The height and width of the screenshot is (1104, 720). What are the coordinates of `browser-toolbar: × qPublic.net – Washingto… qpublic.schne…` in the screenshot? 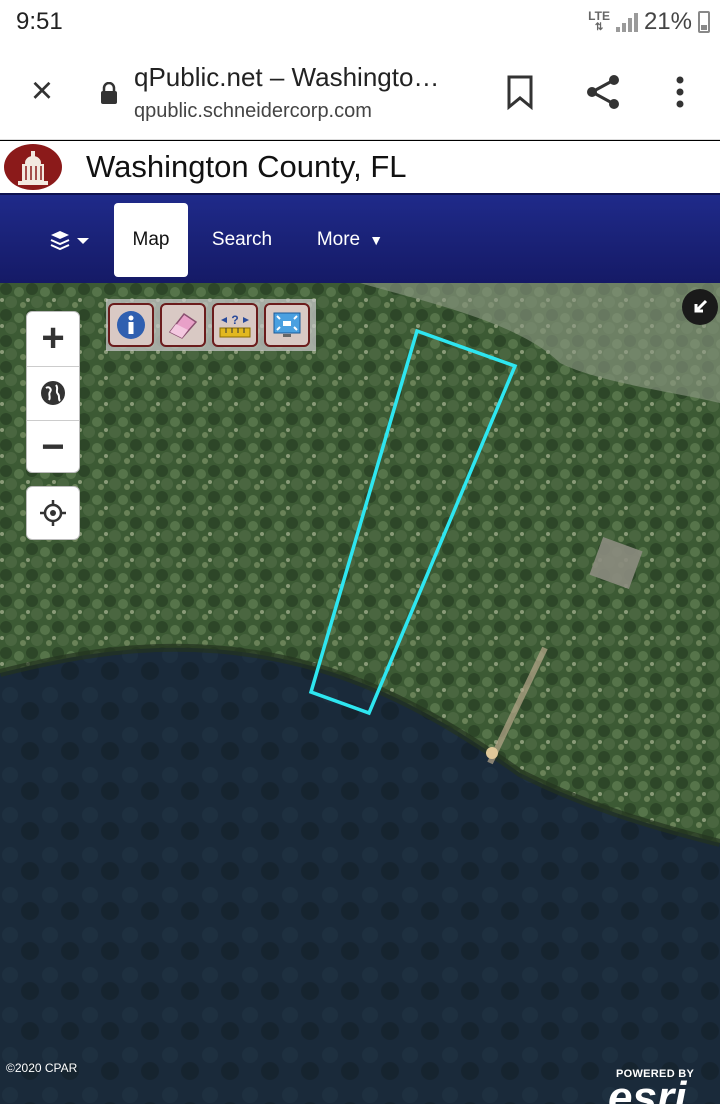 It's located at (360, 92).